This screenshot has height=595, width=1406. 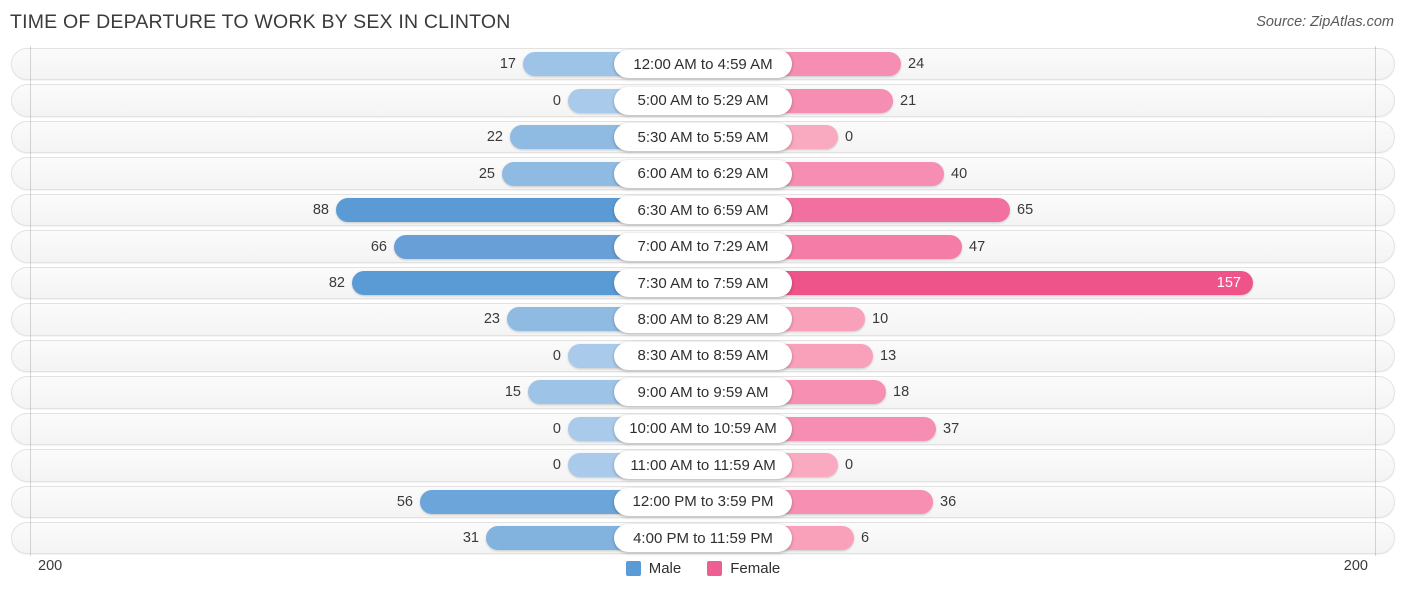 I want to click on female-half: 21, so click(x=1076, y=100).